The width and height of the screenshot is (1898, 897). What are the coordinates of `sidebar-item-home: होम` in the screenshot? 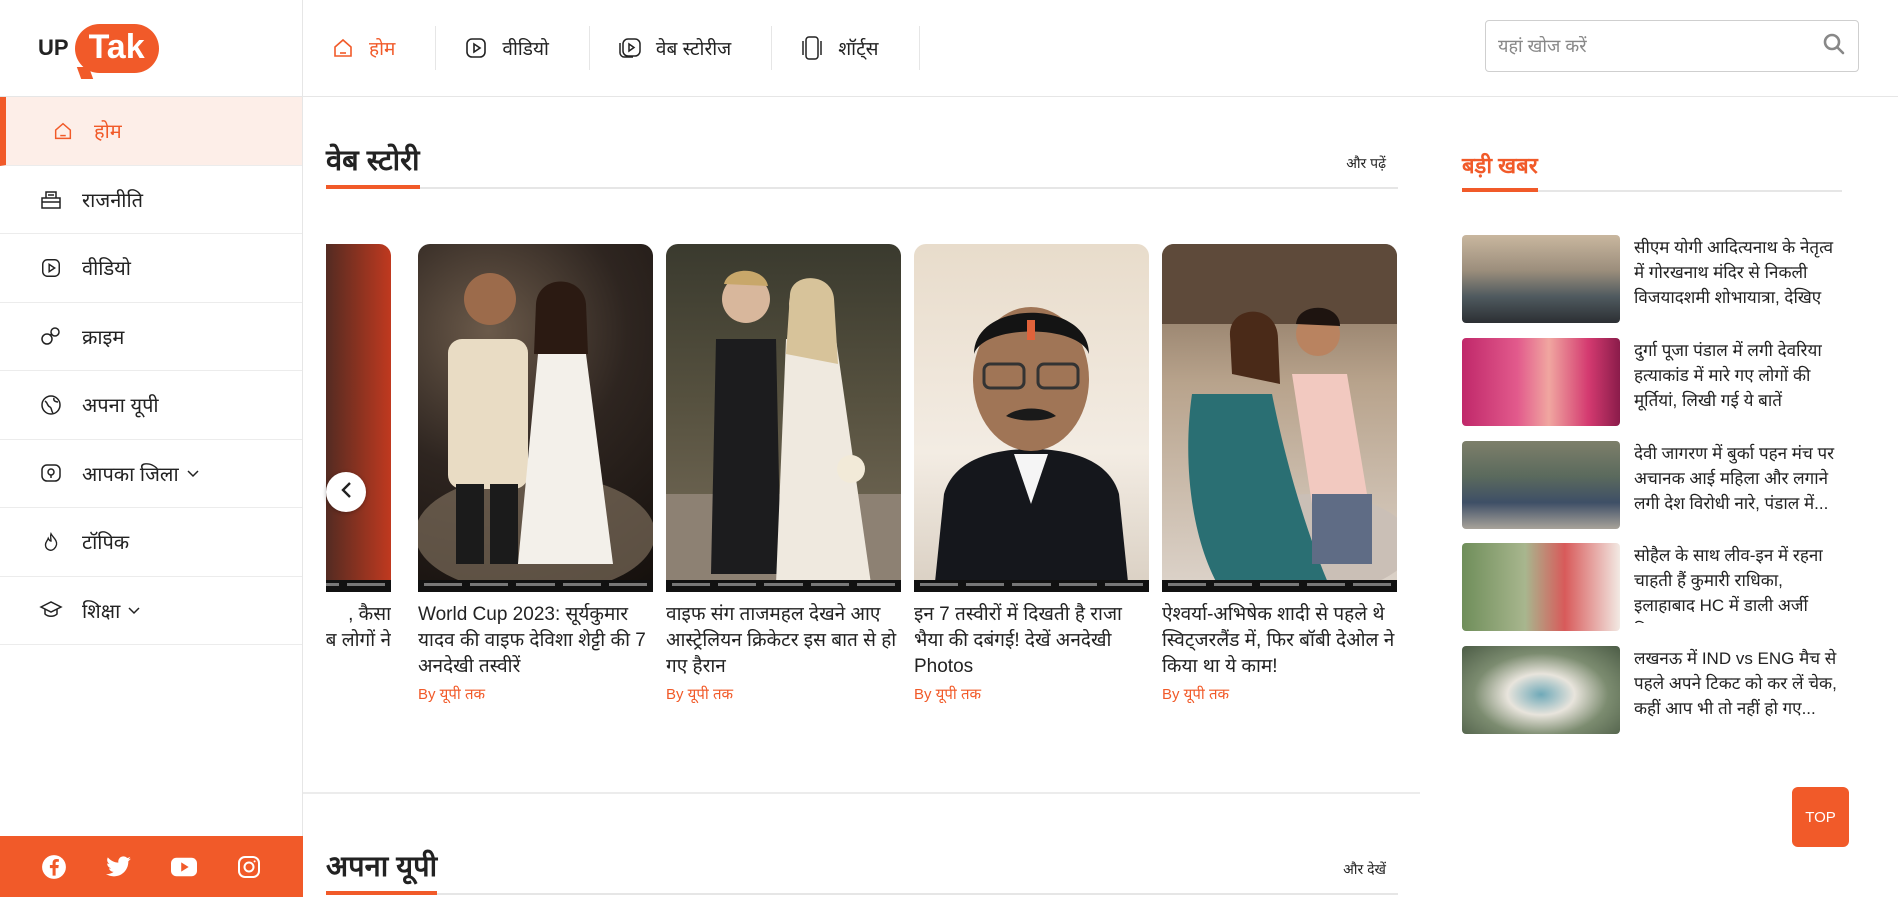 It's located at (151, 131).